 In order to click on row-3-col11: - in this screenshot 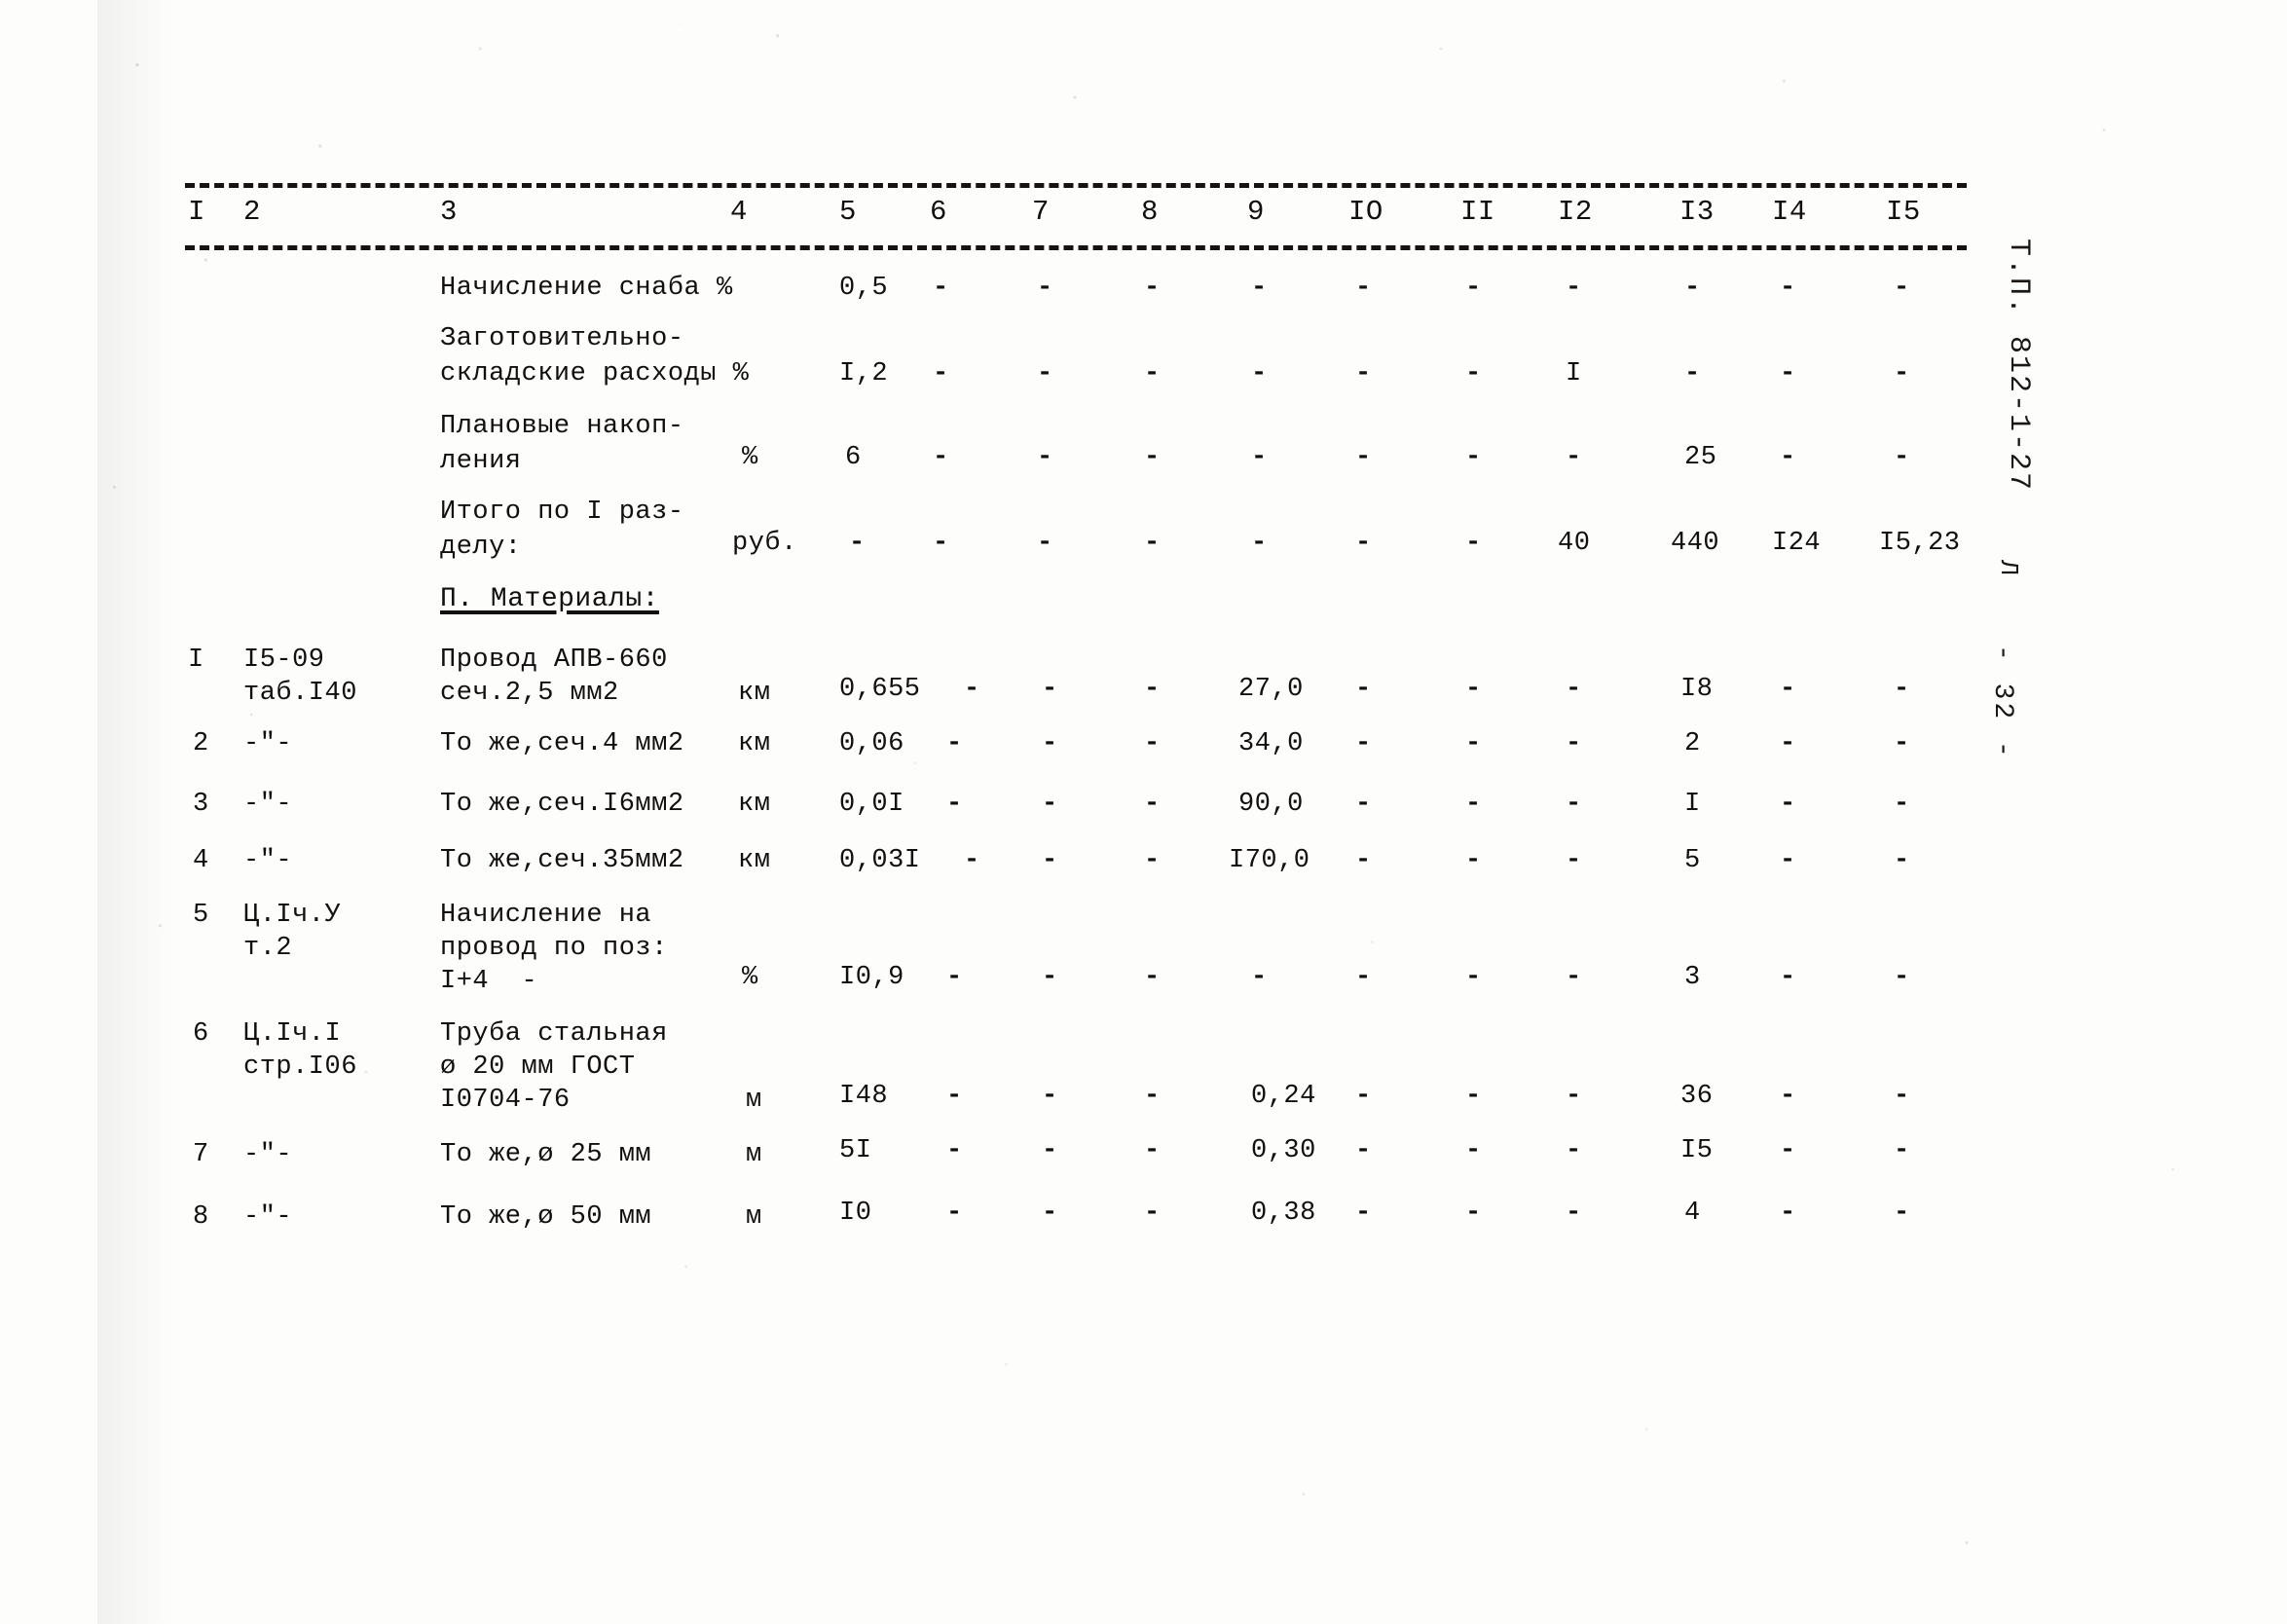, I will do `click(1473, 543)`.